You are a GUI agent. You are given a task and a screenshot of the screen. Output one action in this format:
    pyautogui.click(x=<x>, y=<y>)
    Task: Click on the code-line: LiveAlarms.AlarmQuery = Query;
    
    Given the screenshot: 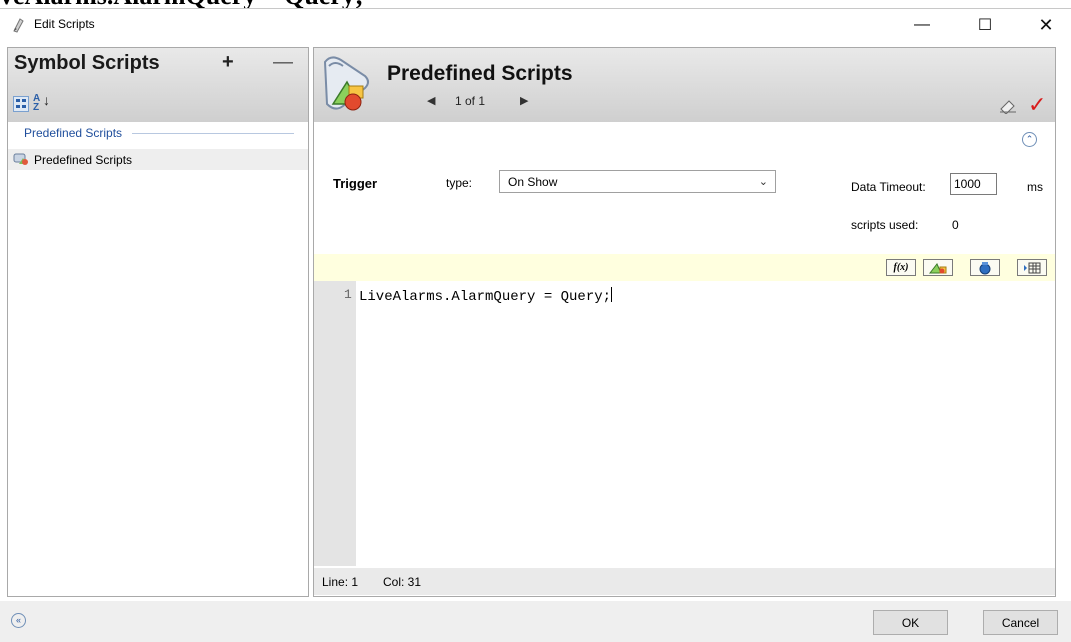 What is the action you would take?
    pyautogui.click(x=486, y=296)
    